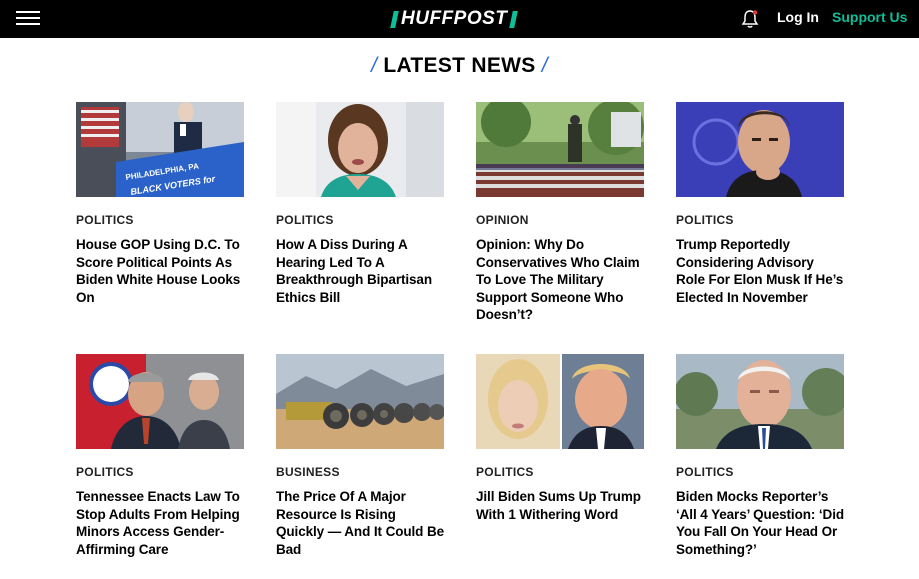 The width and height of the screenshot is (919, 579). What do you see at coordinates (560, 401) in the screenshot?
I see `article-image-jill-biden-trump` at bounding box center [560, 401].